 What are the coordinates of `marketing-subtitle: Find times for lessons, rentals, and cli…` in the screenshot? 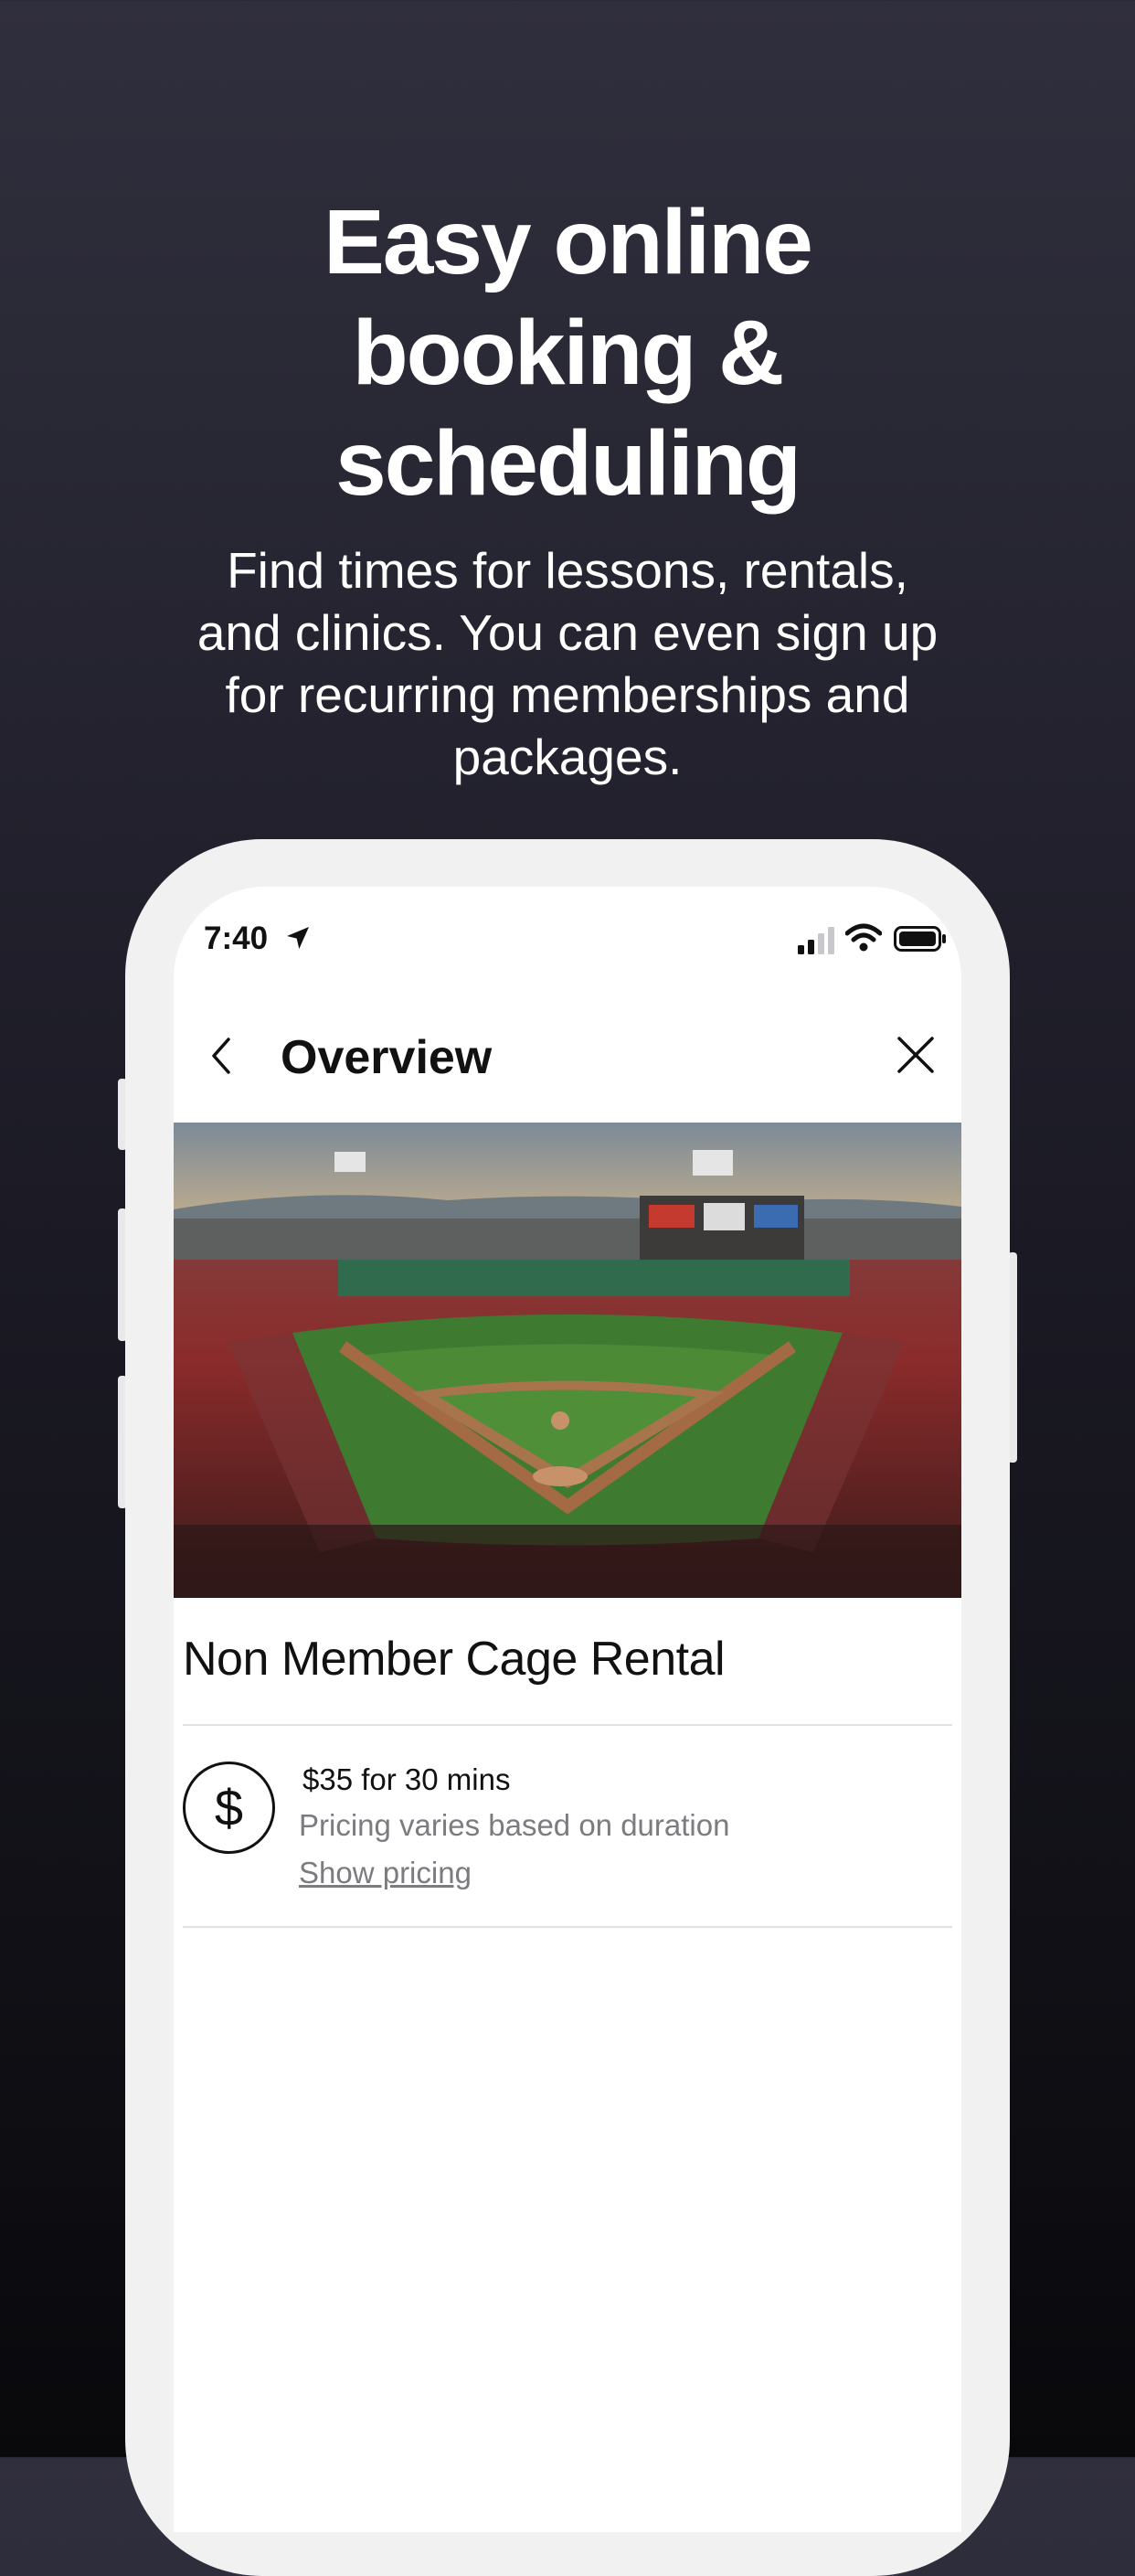 It's located at (567, 663).